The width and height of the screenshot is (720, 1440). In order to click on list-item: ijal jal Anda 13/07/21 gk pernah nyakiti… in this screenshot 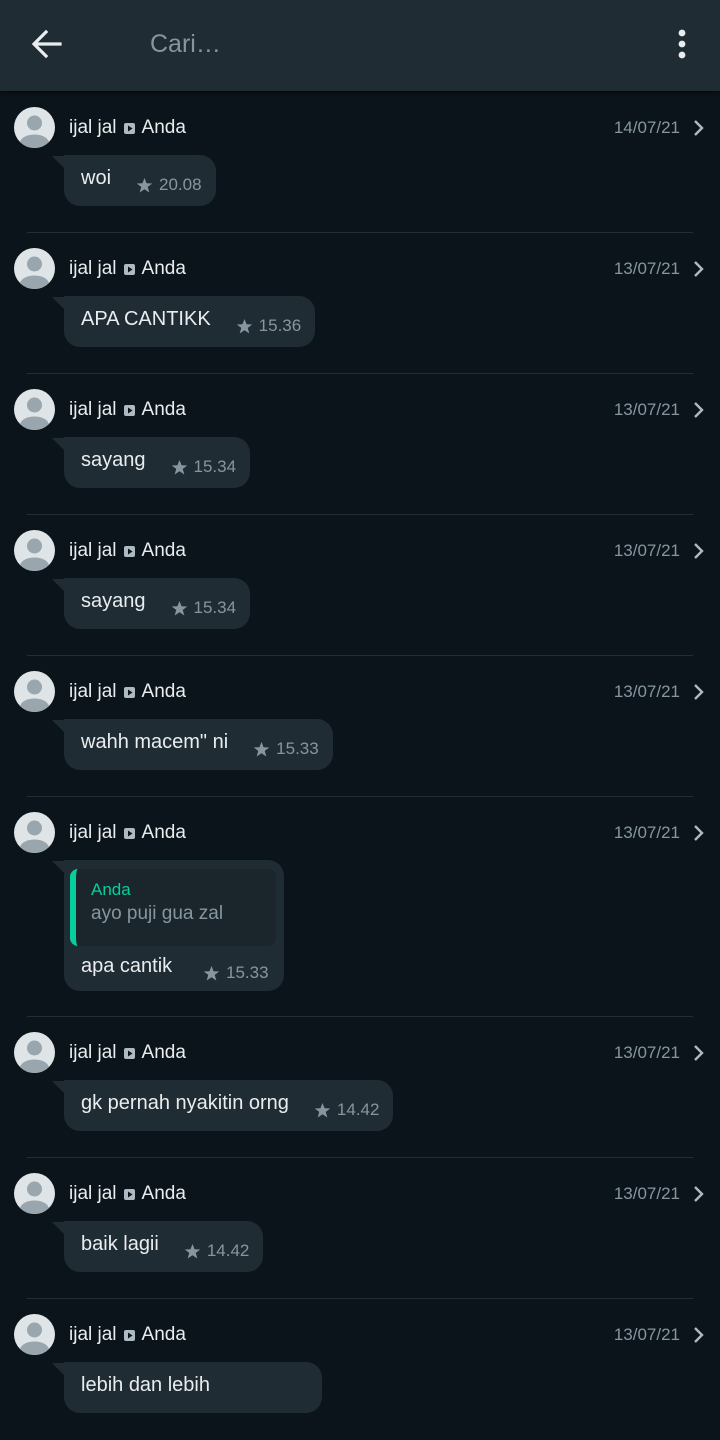, I will do `click(360, 1087)`.